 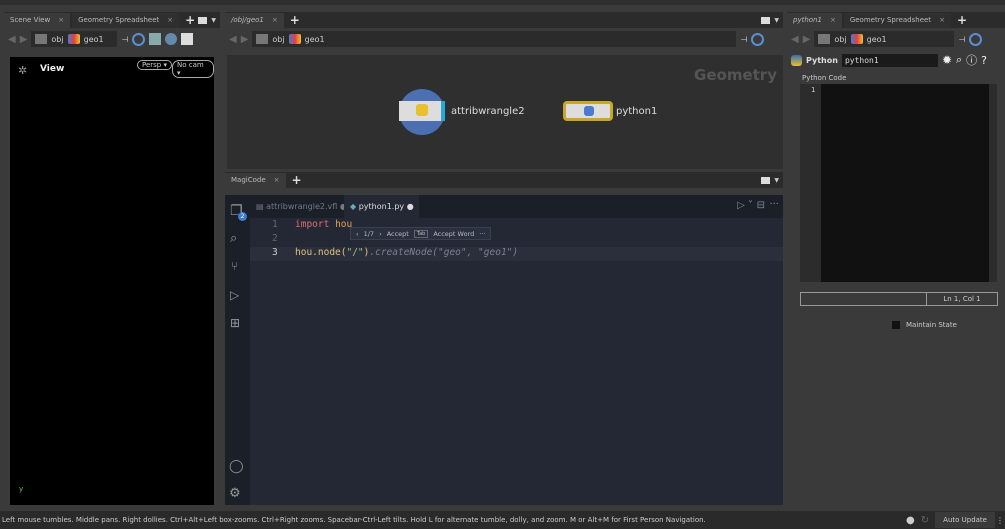 I want to click on node-python1, so click(x=588, y=111).